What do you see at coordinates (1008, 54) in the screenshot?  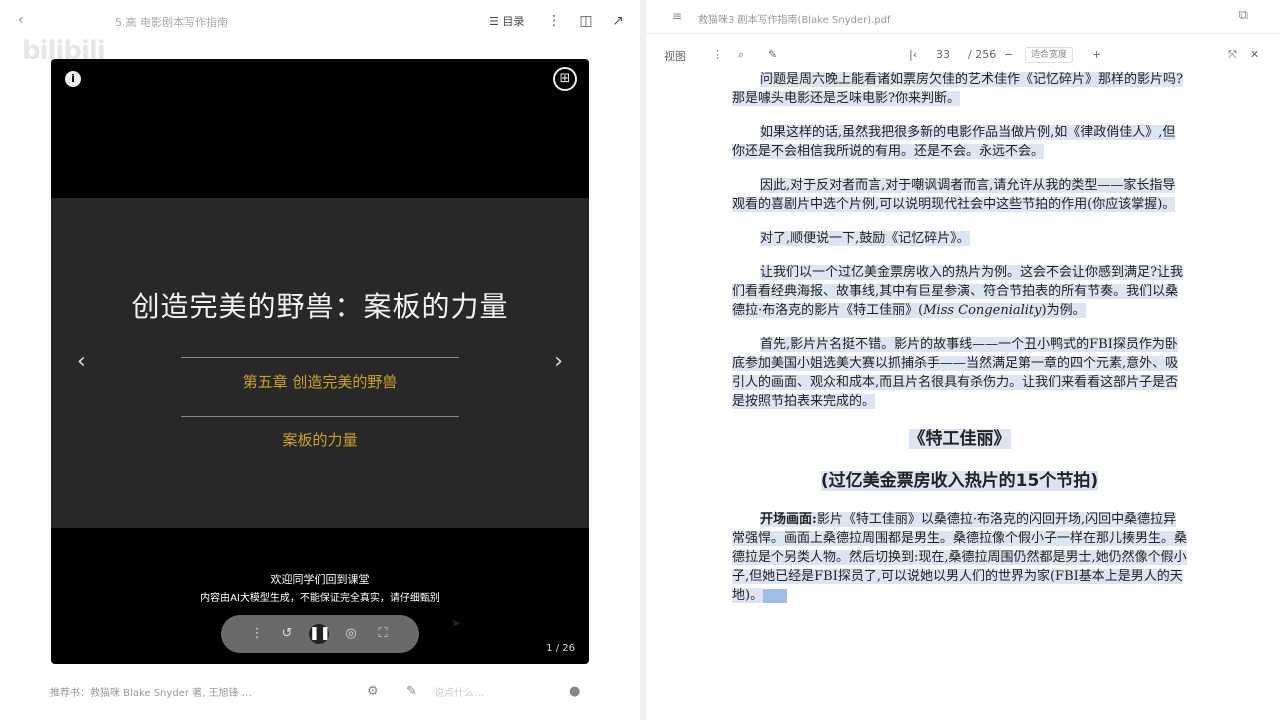 I see `zoom-out-icon: −` at bounding box center [1008, 54].